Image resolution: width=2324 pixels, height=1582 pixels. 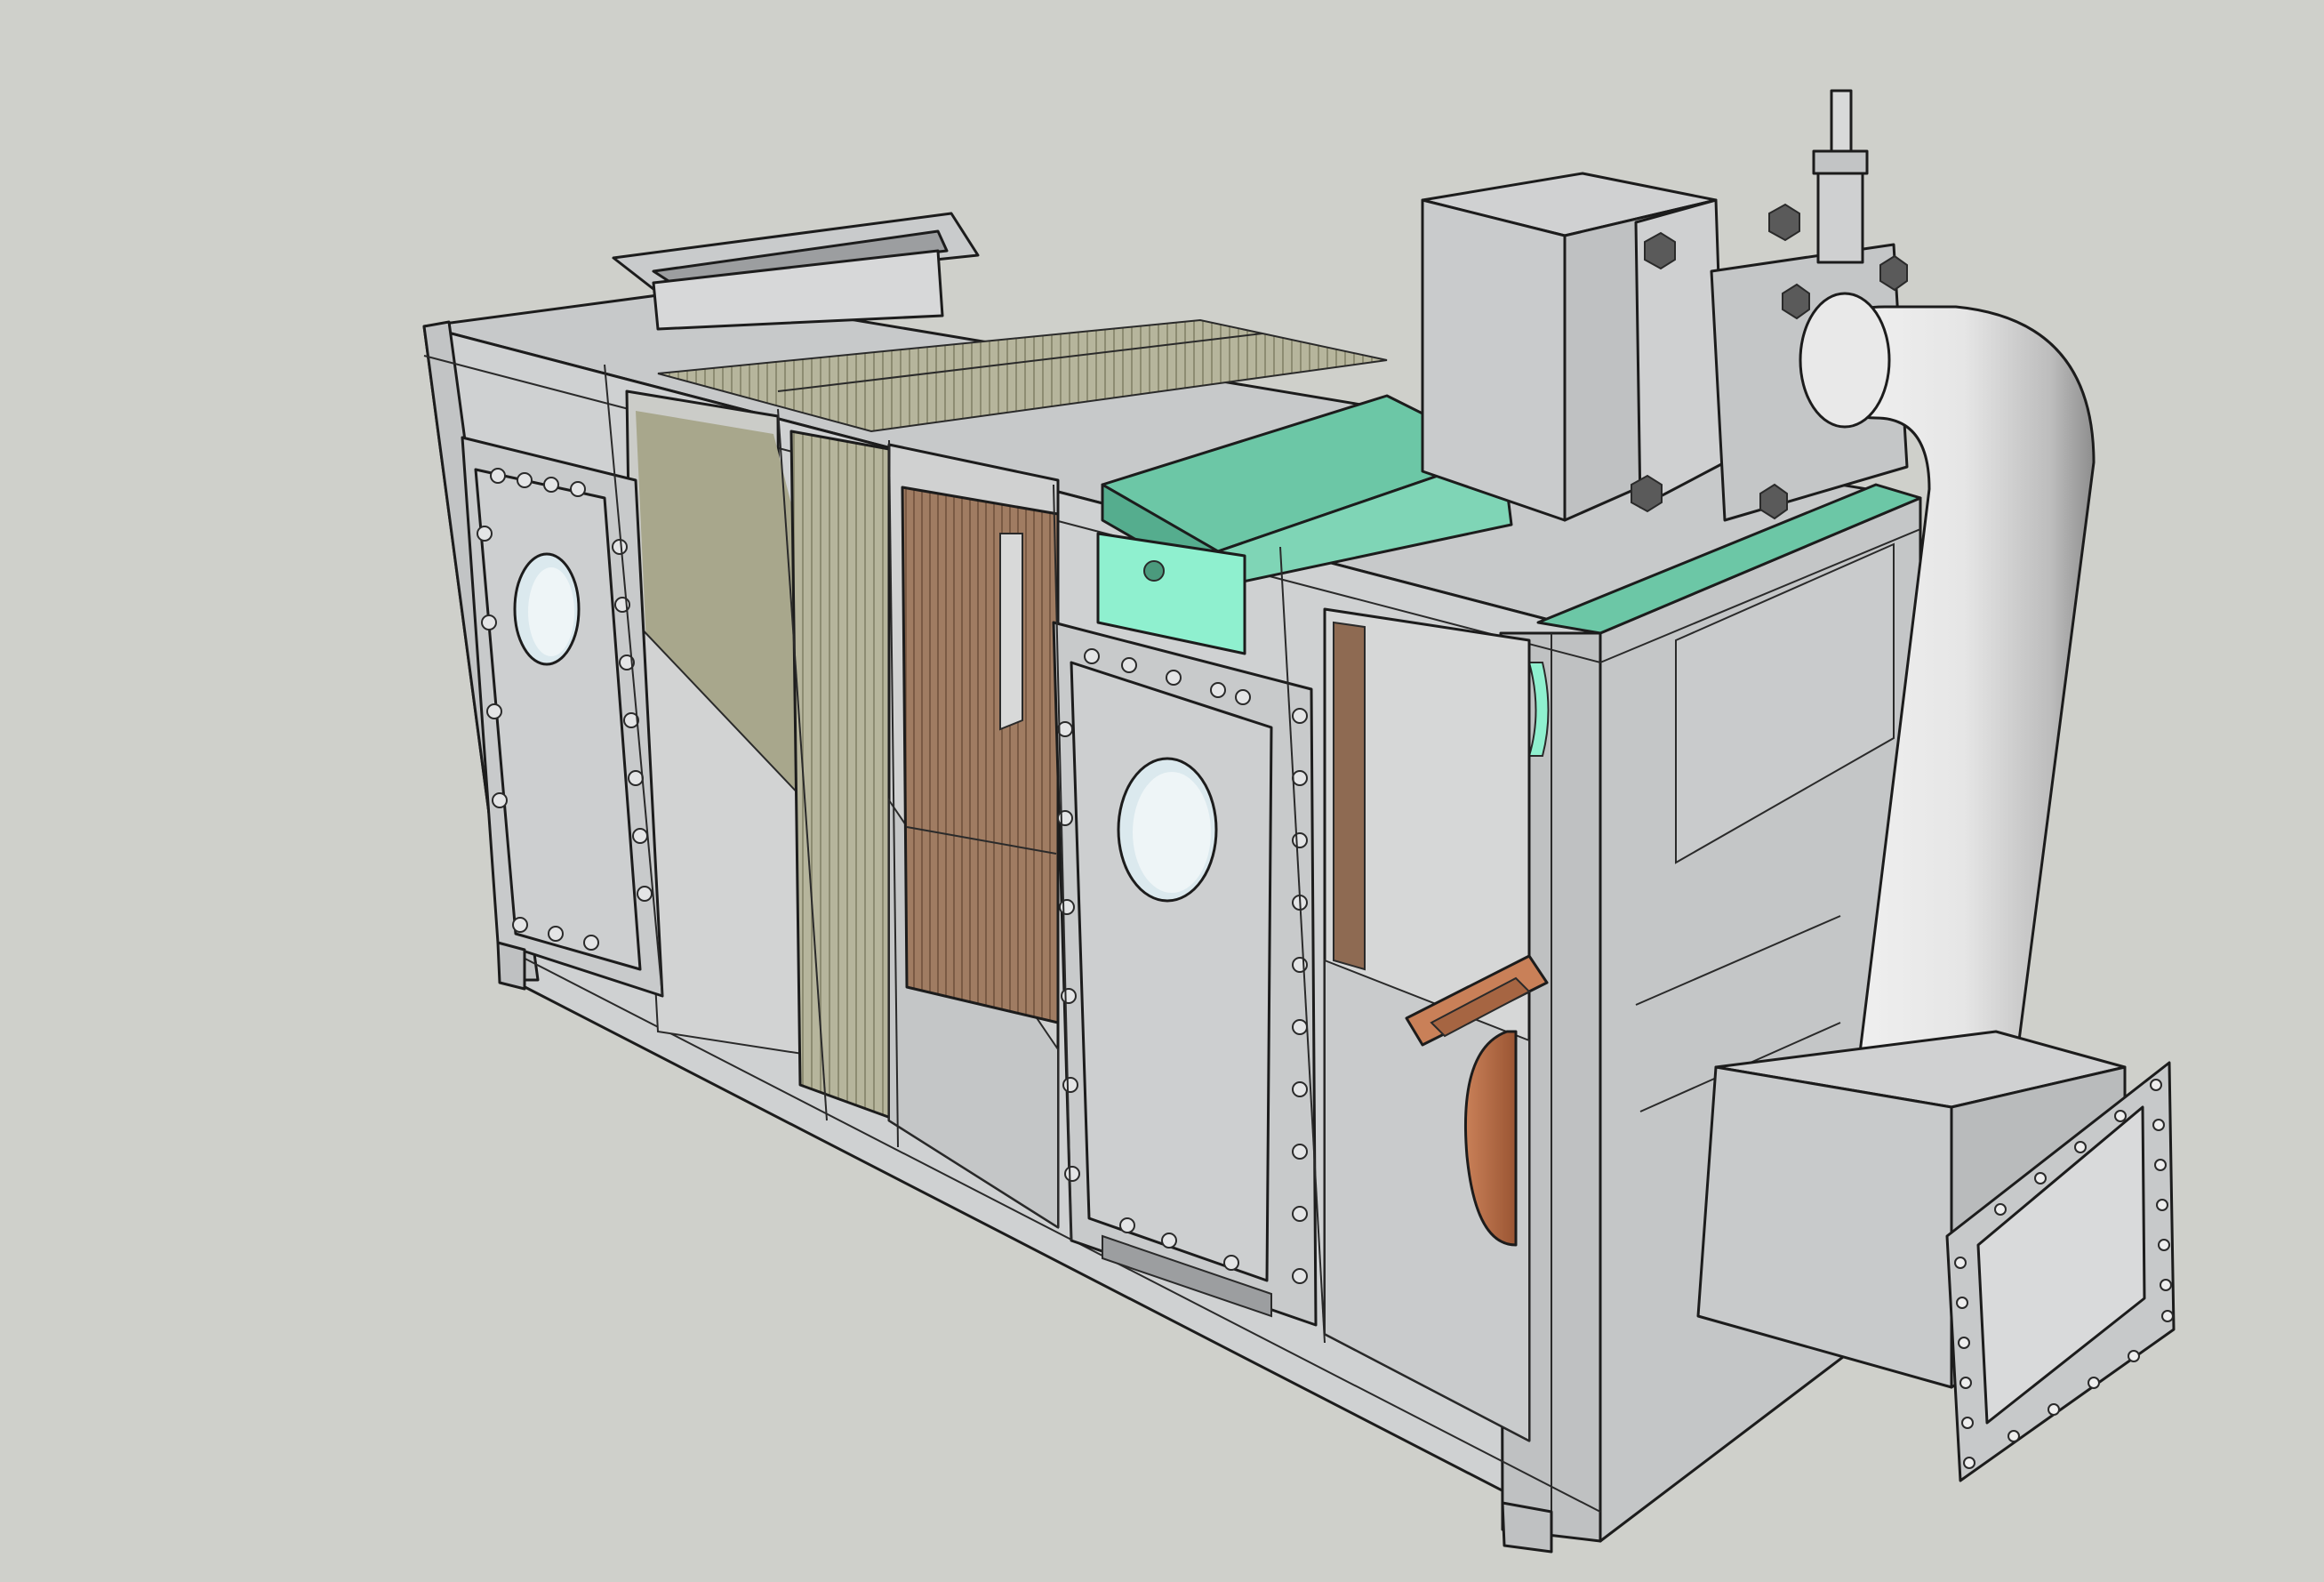 What do you see at coordinates (796, 271) in the screenshot?
I see `top-inlet-flange` at bounding box center [796, 271].